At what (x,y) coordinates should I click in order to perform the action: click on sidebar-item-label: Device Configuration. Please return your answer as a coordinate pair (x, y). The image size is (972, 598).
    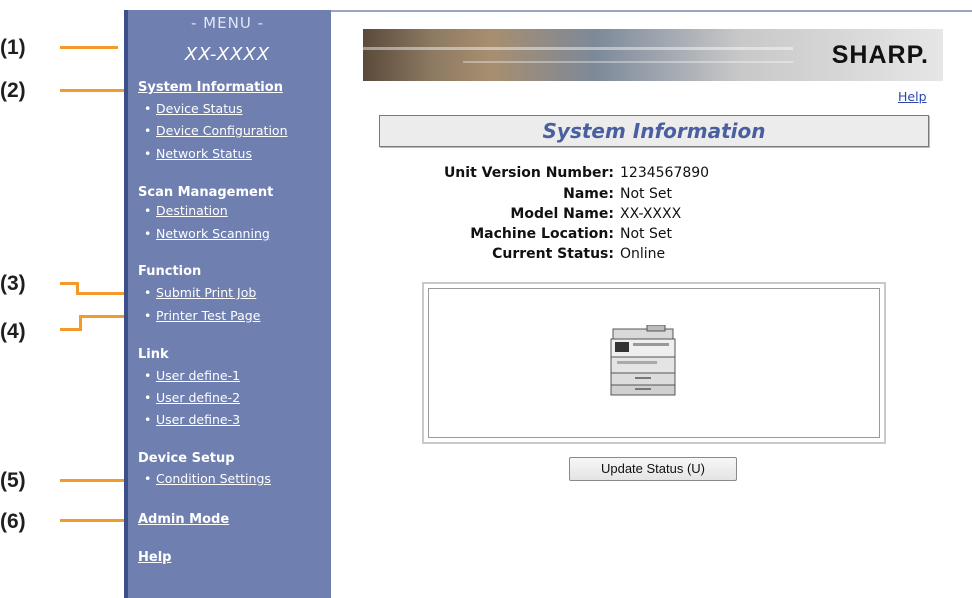
    Looking at the image, I should click on (222, 130).